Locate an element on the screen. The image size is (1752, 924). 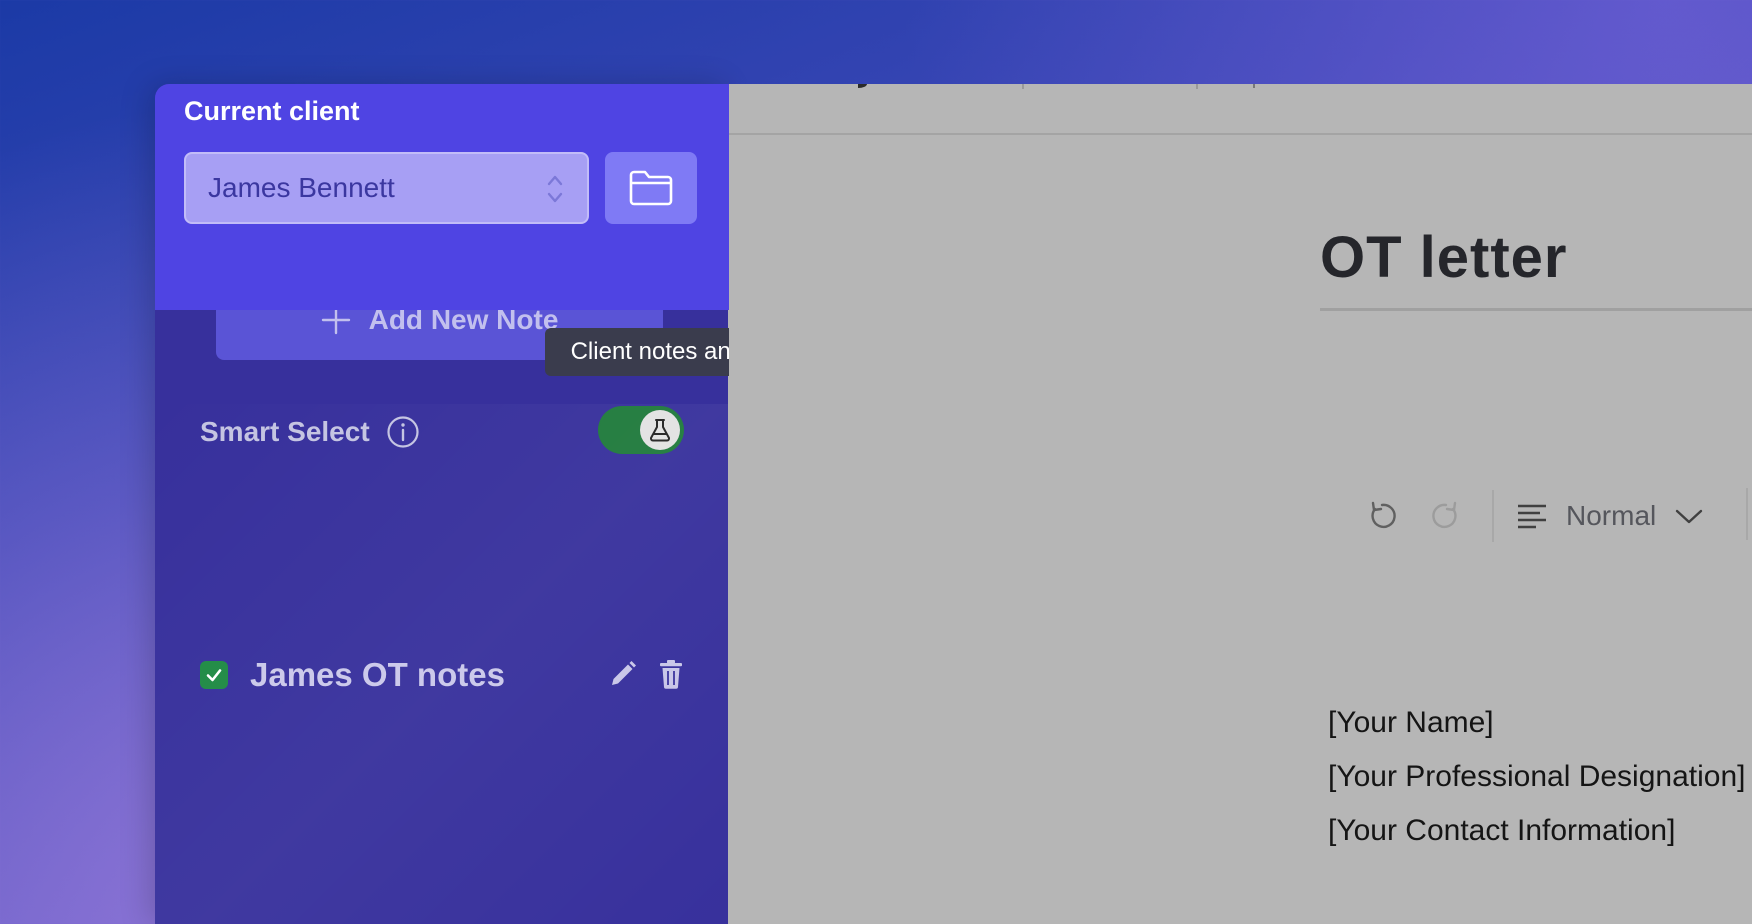
undo-icon is located at coordinates (1383, 515).